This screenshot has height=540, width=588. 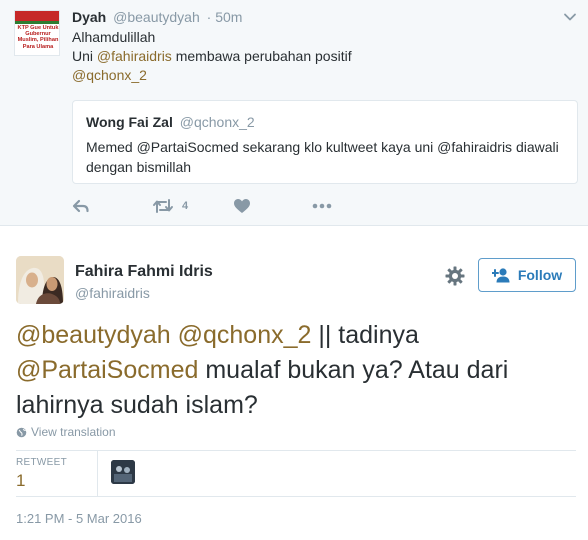 I want to click on mention-link-partaisocmed: @PartaiSocmed, so click(x=107, y=370).